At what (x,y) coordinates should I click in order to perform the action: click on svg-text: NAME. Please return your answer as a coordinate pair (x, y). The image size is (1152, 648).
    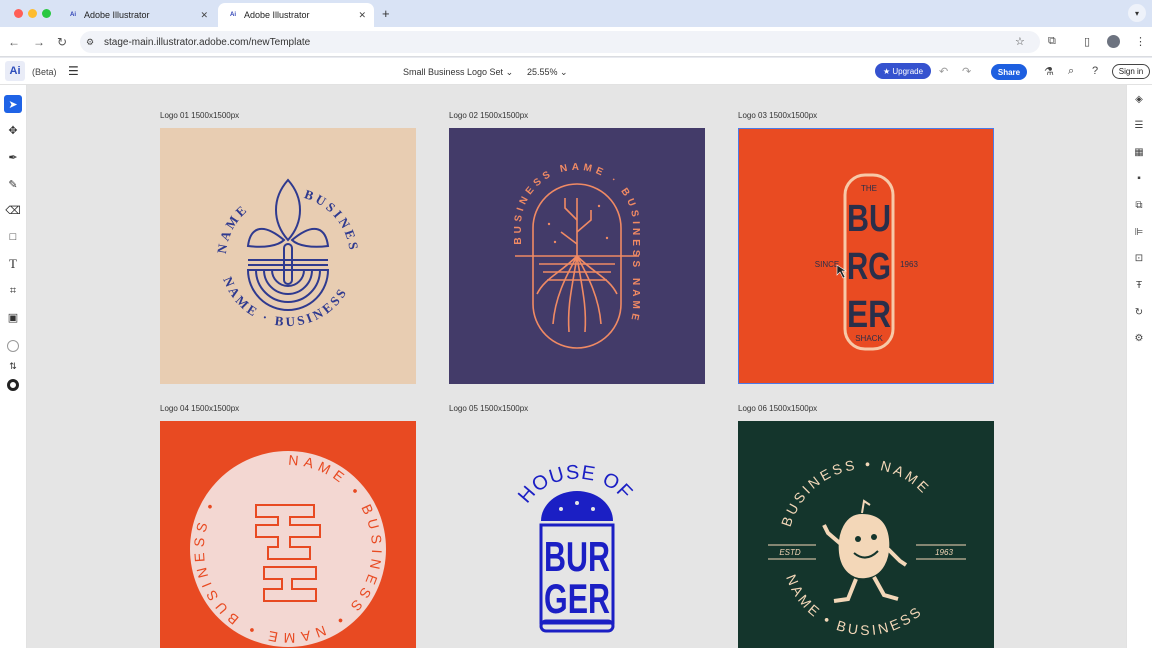
    Looking at the image, I should click on (232, 228).